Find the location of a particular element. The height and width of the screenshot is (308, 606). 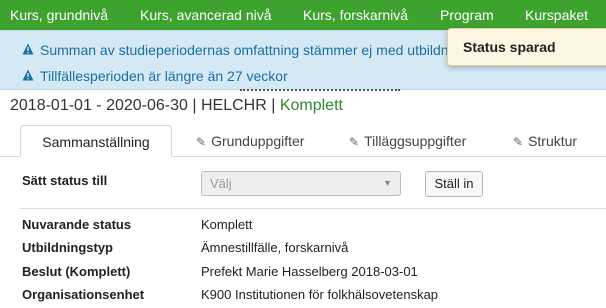

set-status-button: Ställ in is located at coordinates (454, 184).